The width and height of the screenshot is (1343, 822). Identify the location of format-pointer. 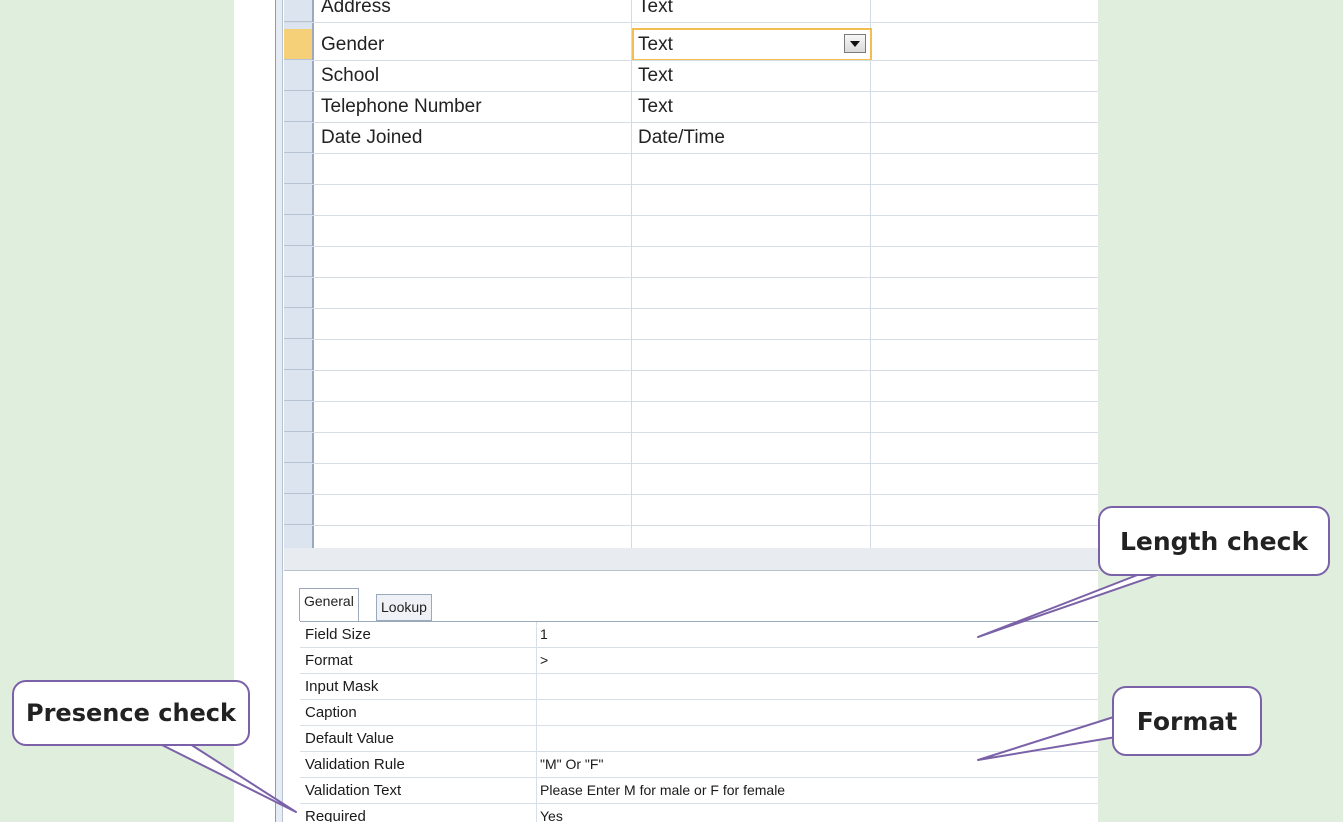
(1053, 737).